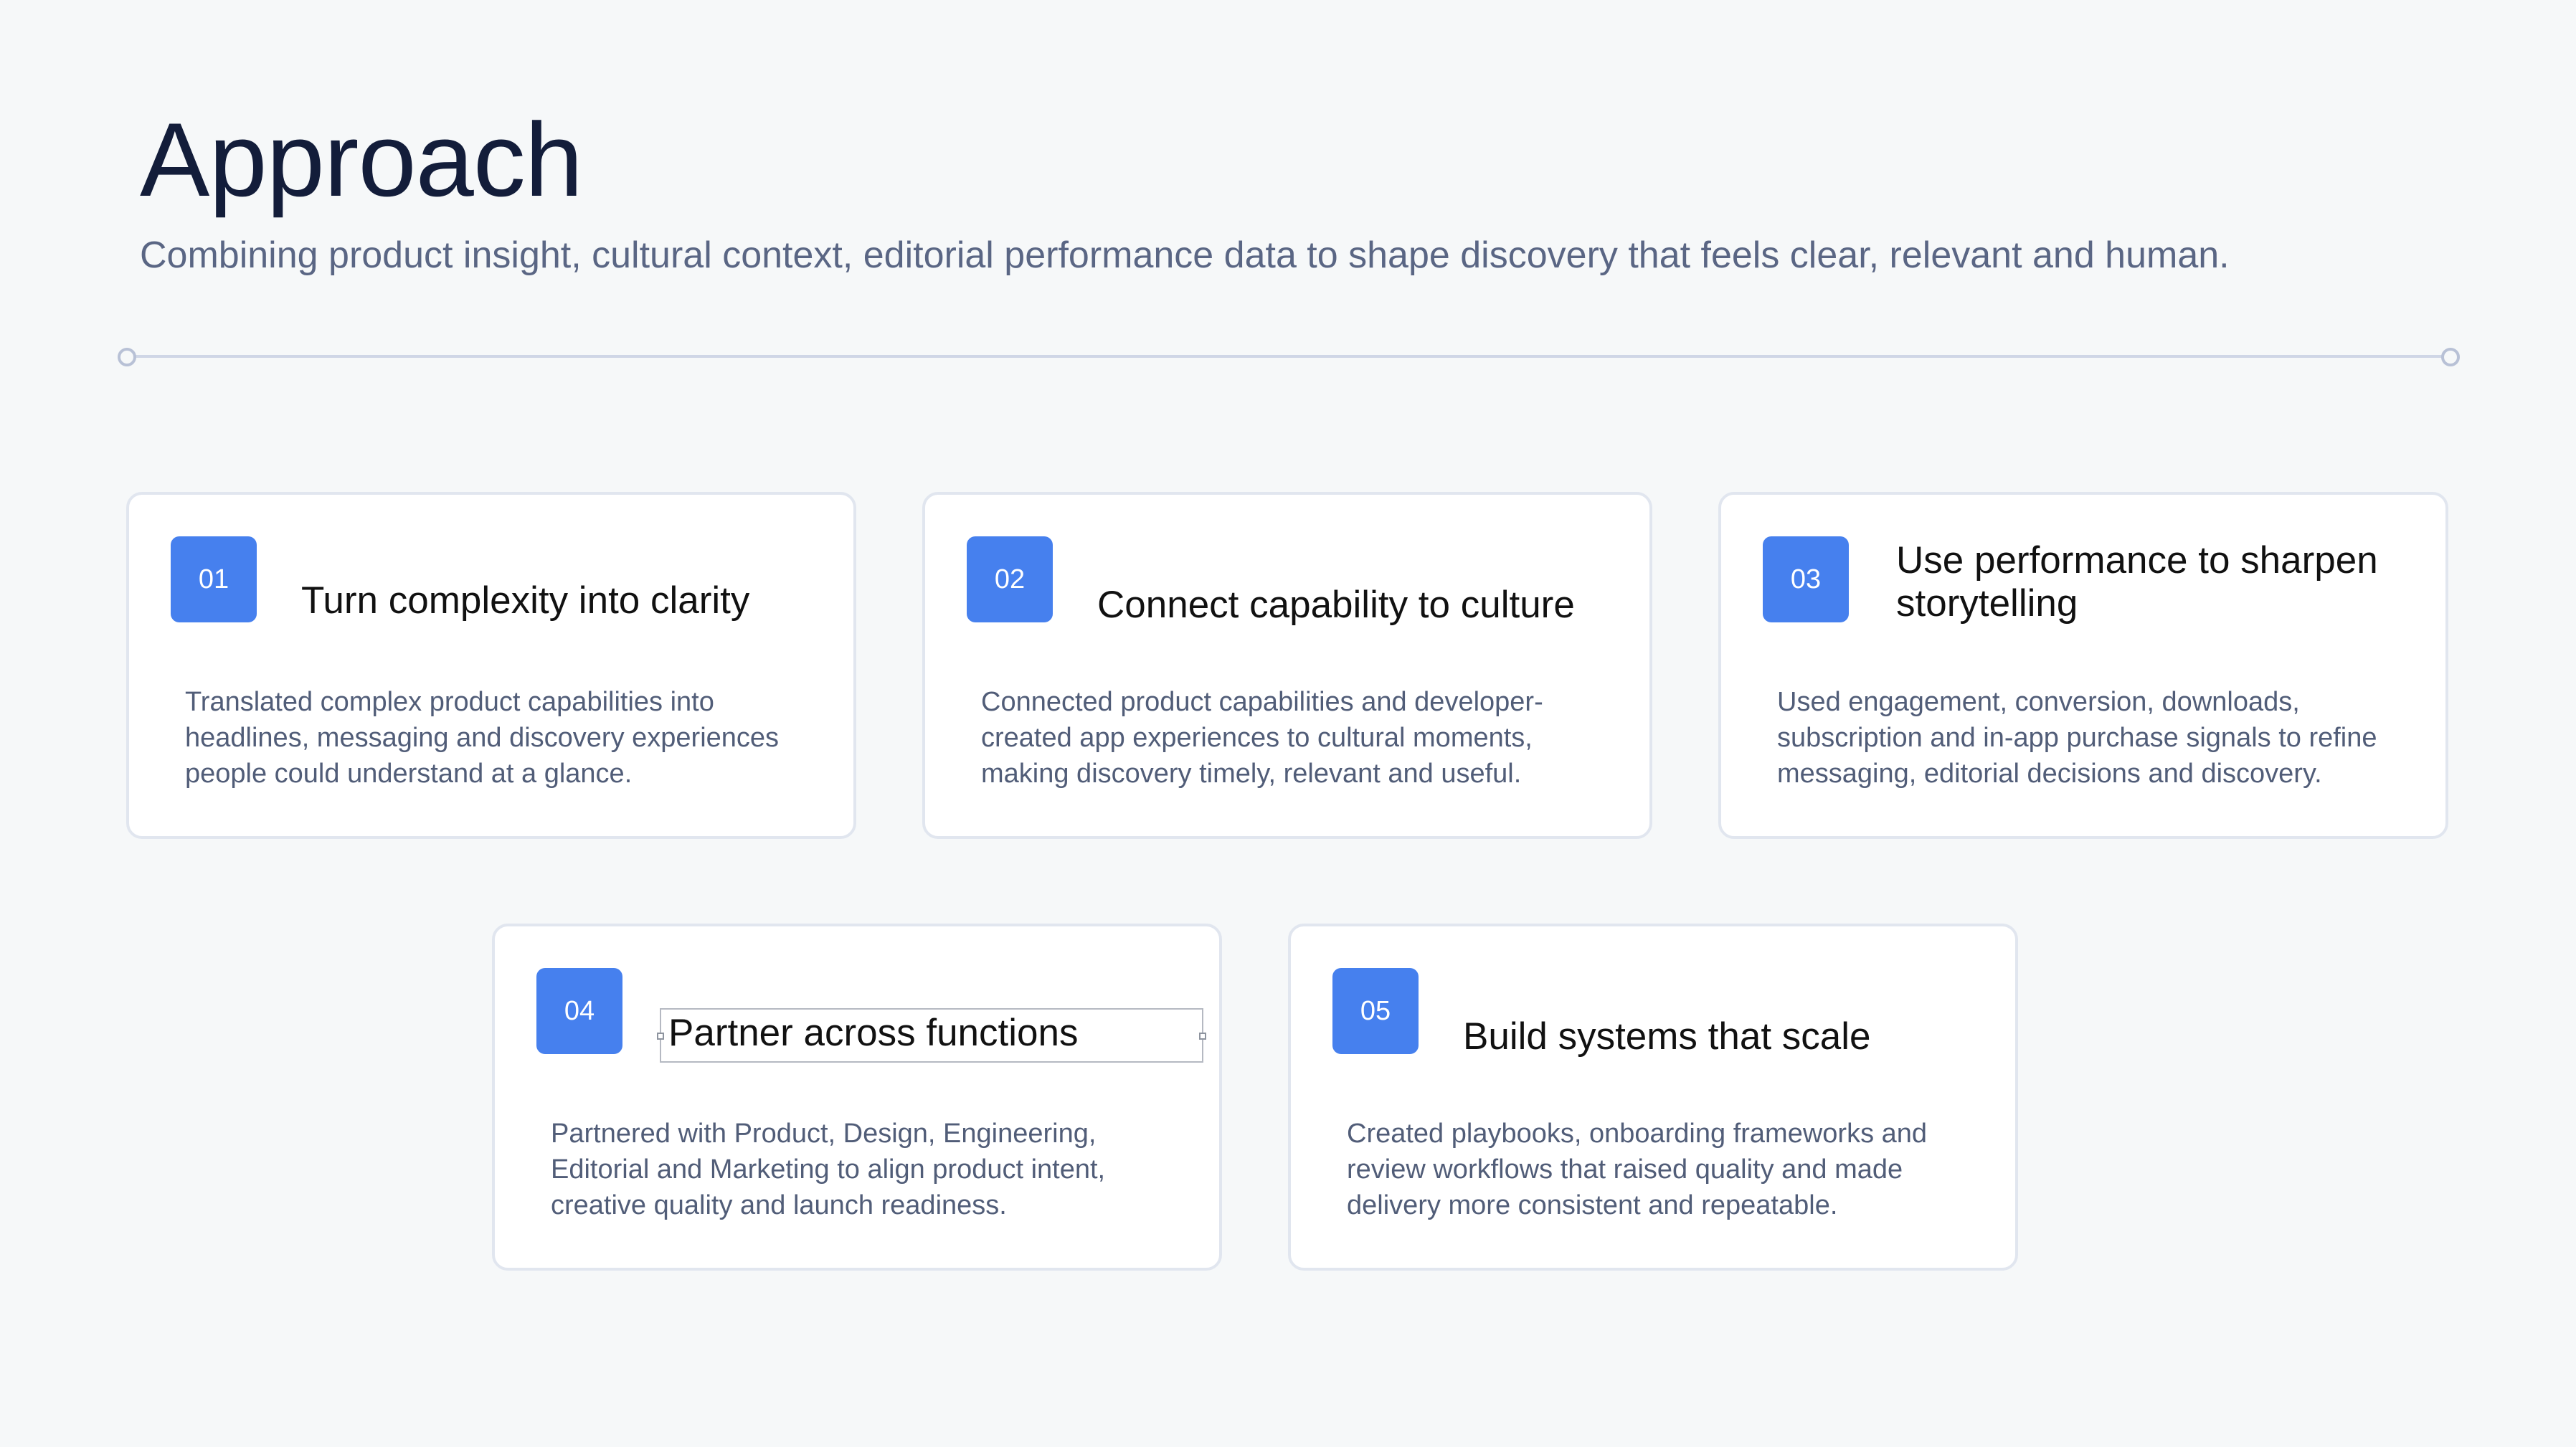 The width and height of the screenshot is (2576, 1447). I want to click on divider-line, so click(1288, 356).